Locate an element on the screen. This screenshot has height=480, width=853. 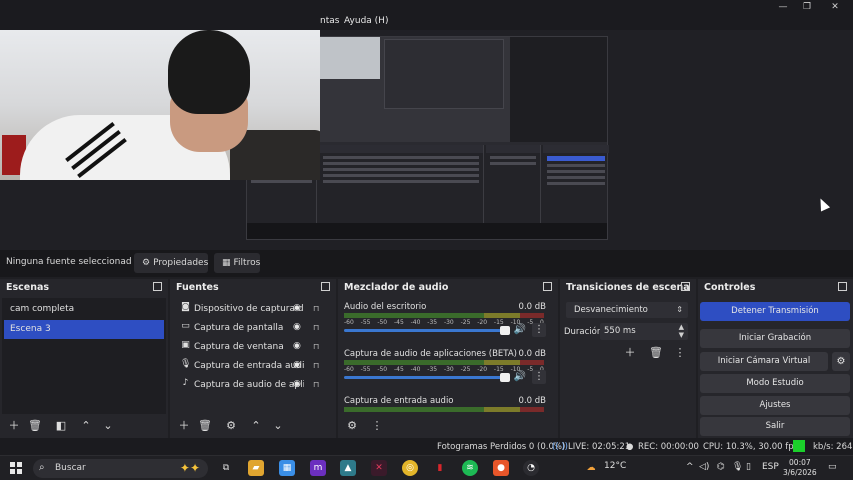
filter-icon: ▦ is located at coordinates (226, 263).